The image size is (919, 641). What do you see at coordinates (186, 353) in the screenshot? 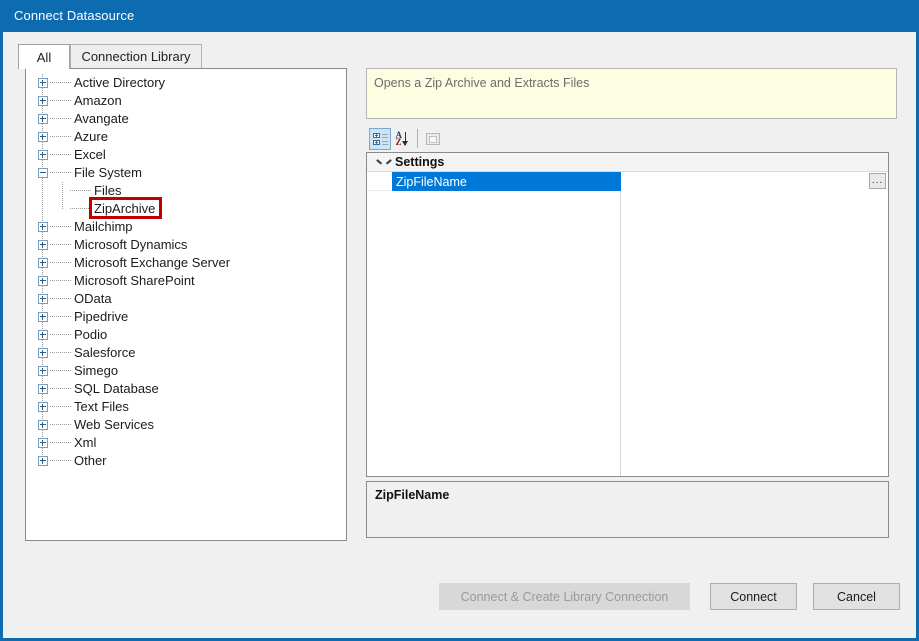
I see `tree-item: Salesforce` at bounding box center [186, 353].